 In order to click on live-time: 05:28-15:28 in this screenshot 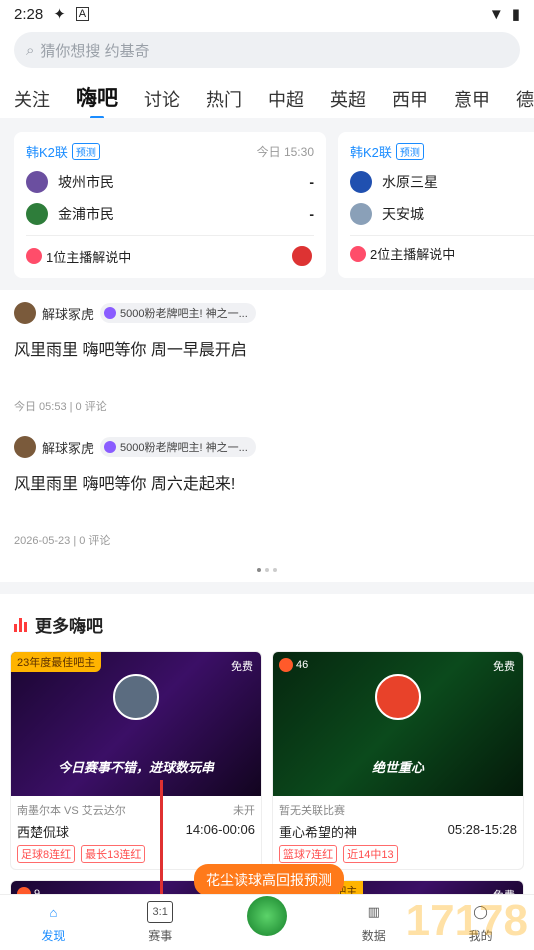, I will do `click(482, 829)`.